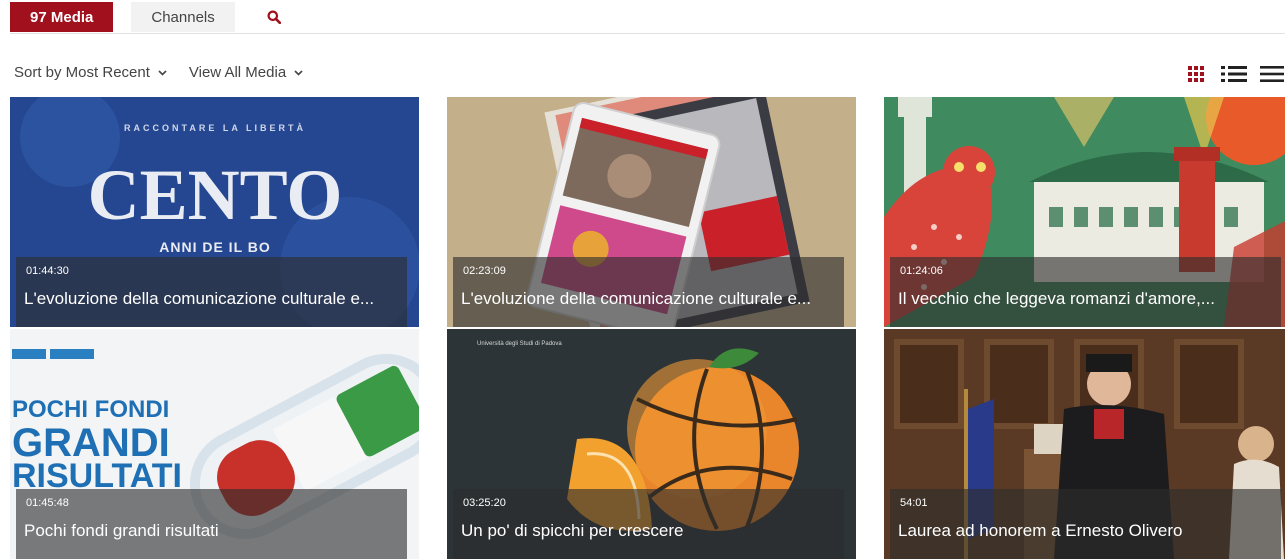 The height and width of the screenshot is (559, 1285). I want to click on media-duration: 01:44:30, so click(47, 271).